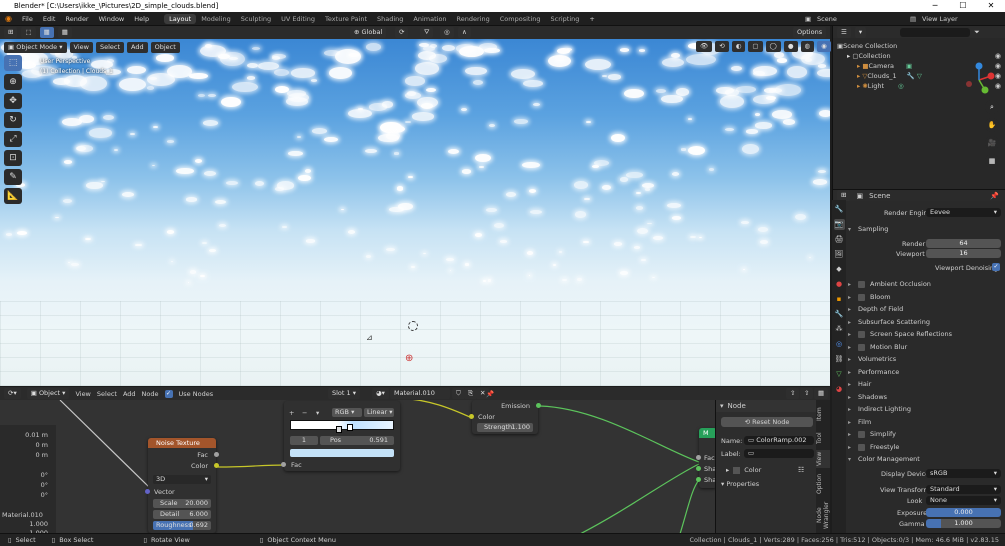 This screenshot has height=546, width=1005. I want to click on tab-texture-paint: Texture Paint, so click(346, 19).